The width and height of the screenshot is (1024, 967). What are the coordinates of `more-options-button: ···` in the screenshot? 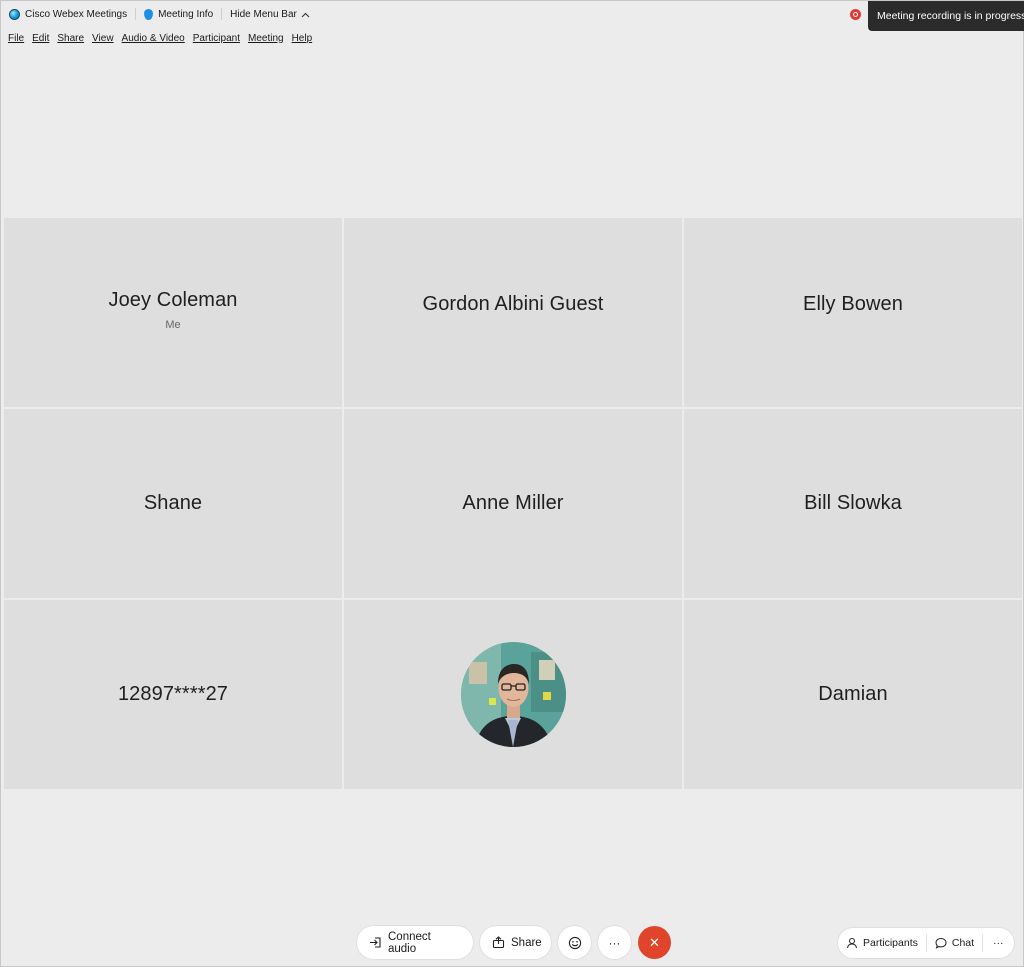 It's located at (614, 942).